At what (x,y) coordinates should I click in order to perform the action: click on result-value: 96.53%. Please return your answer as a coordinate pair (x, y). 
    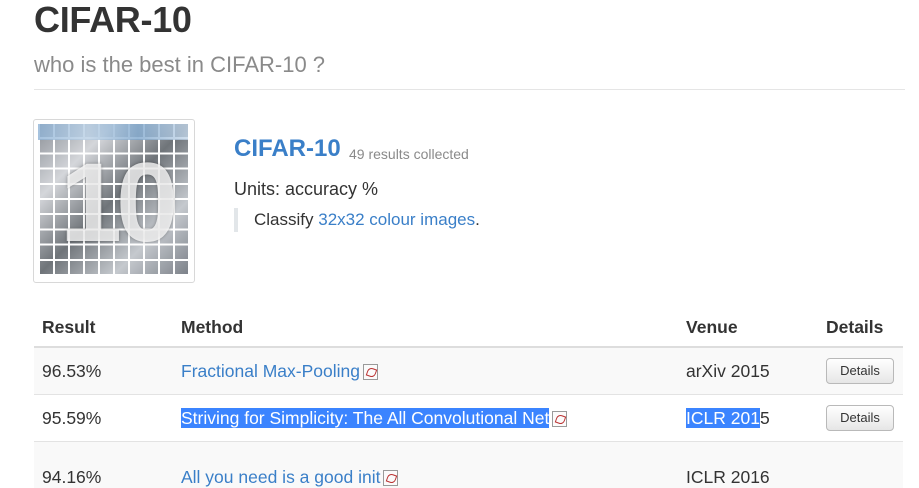
    Looking at the image, I should click on (103, 371).